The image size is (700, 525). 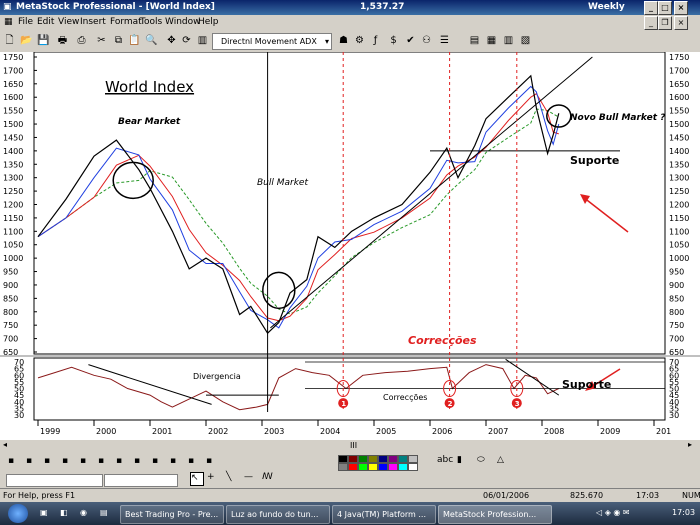 I want to click on save-icon: 💾, so click(x=43, y=40).